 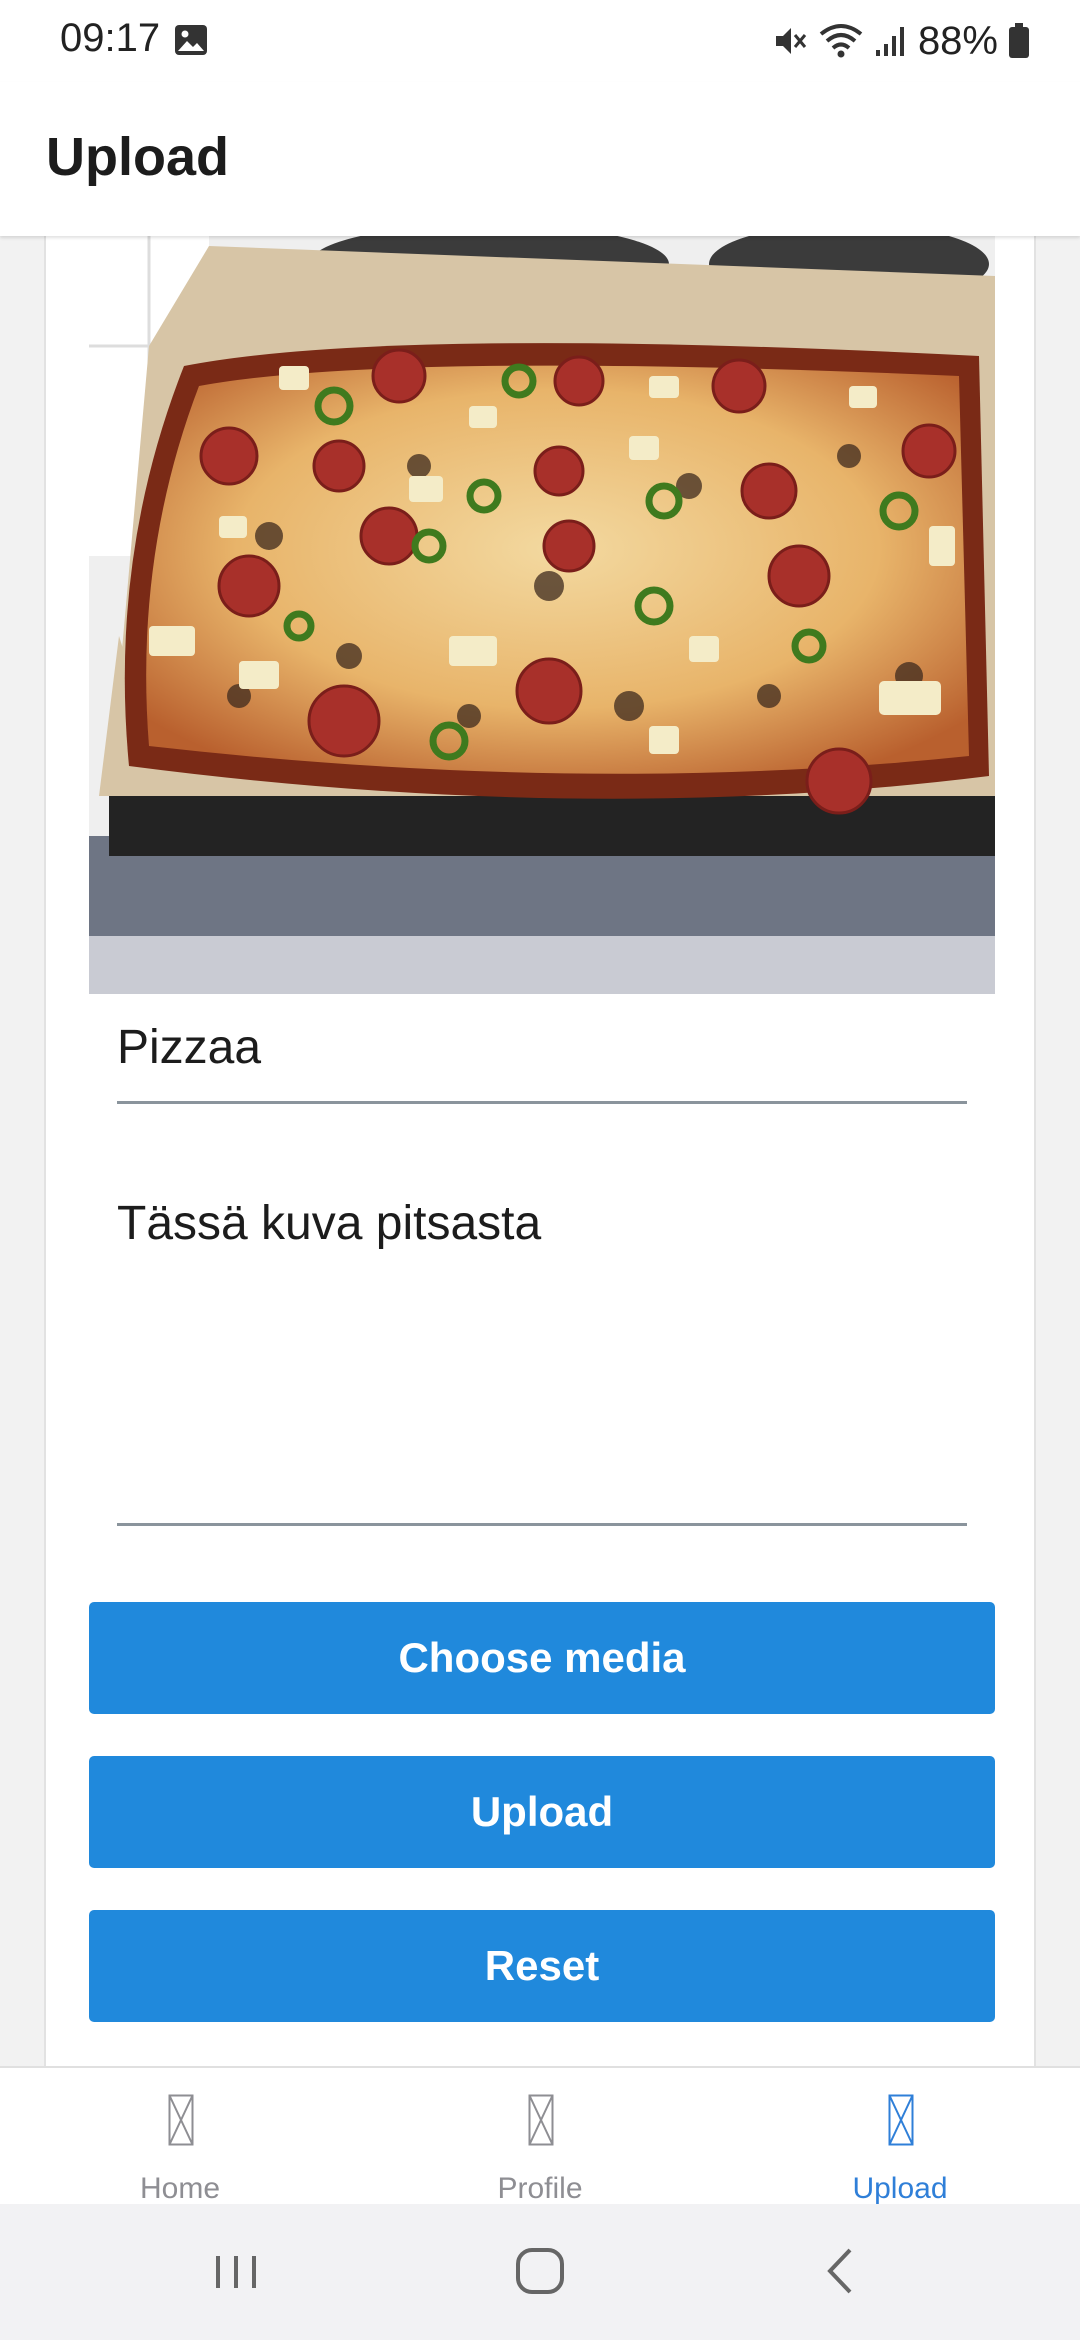 I want to click on status-bar: 09:17 88%, so click(x=540, y=41).